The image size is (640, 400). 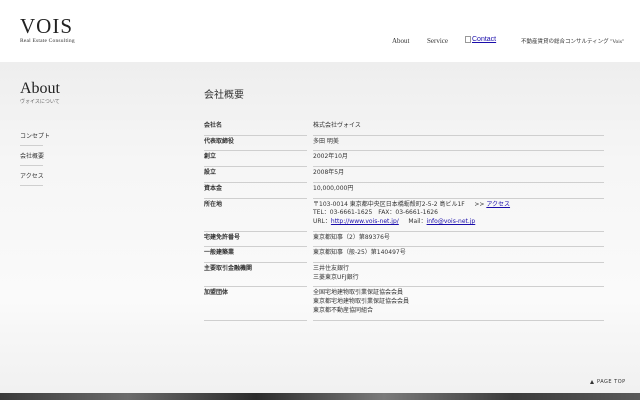 What do you see at coordinates (458, 190) in the screenshot?
I see `row-value: 10,000,000円` at bounding box center [458, 190].